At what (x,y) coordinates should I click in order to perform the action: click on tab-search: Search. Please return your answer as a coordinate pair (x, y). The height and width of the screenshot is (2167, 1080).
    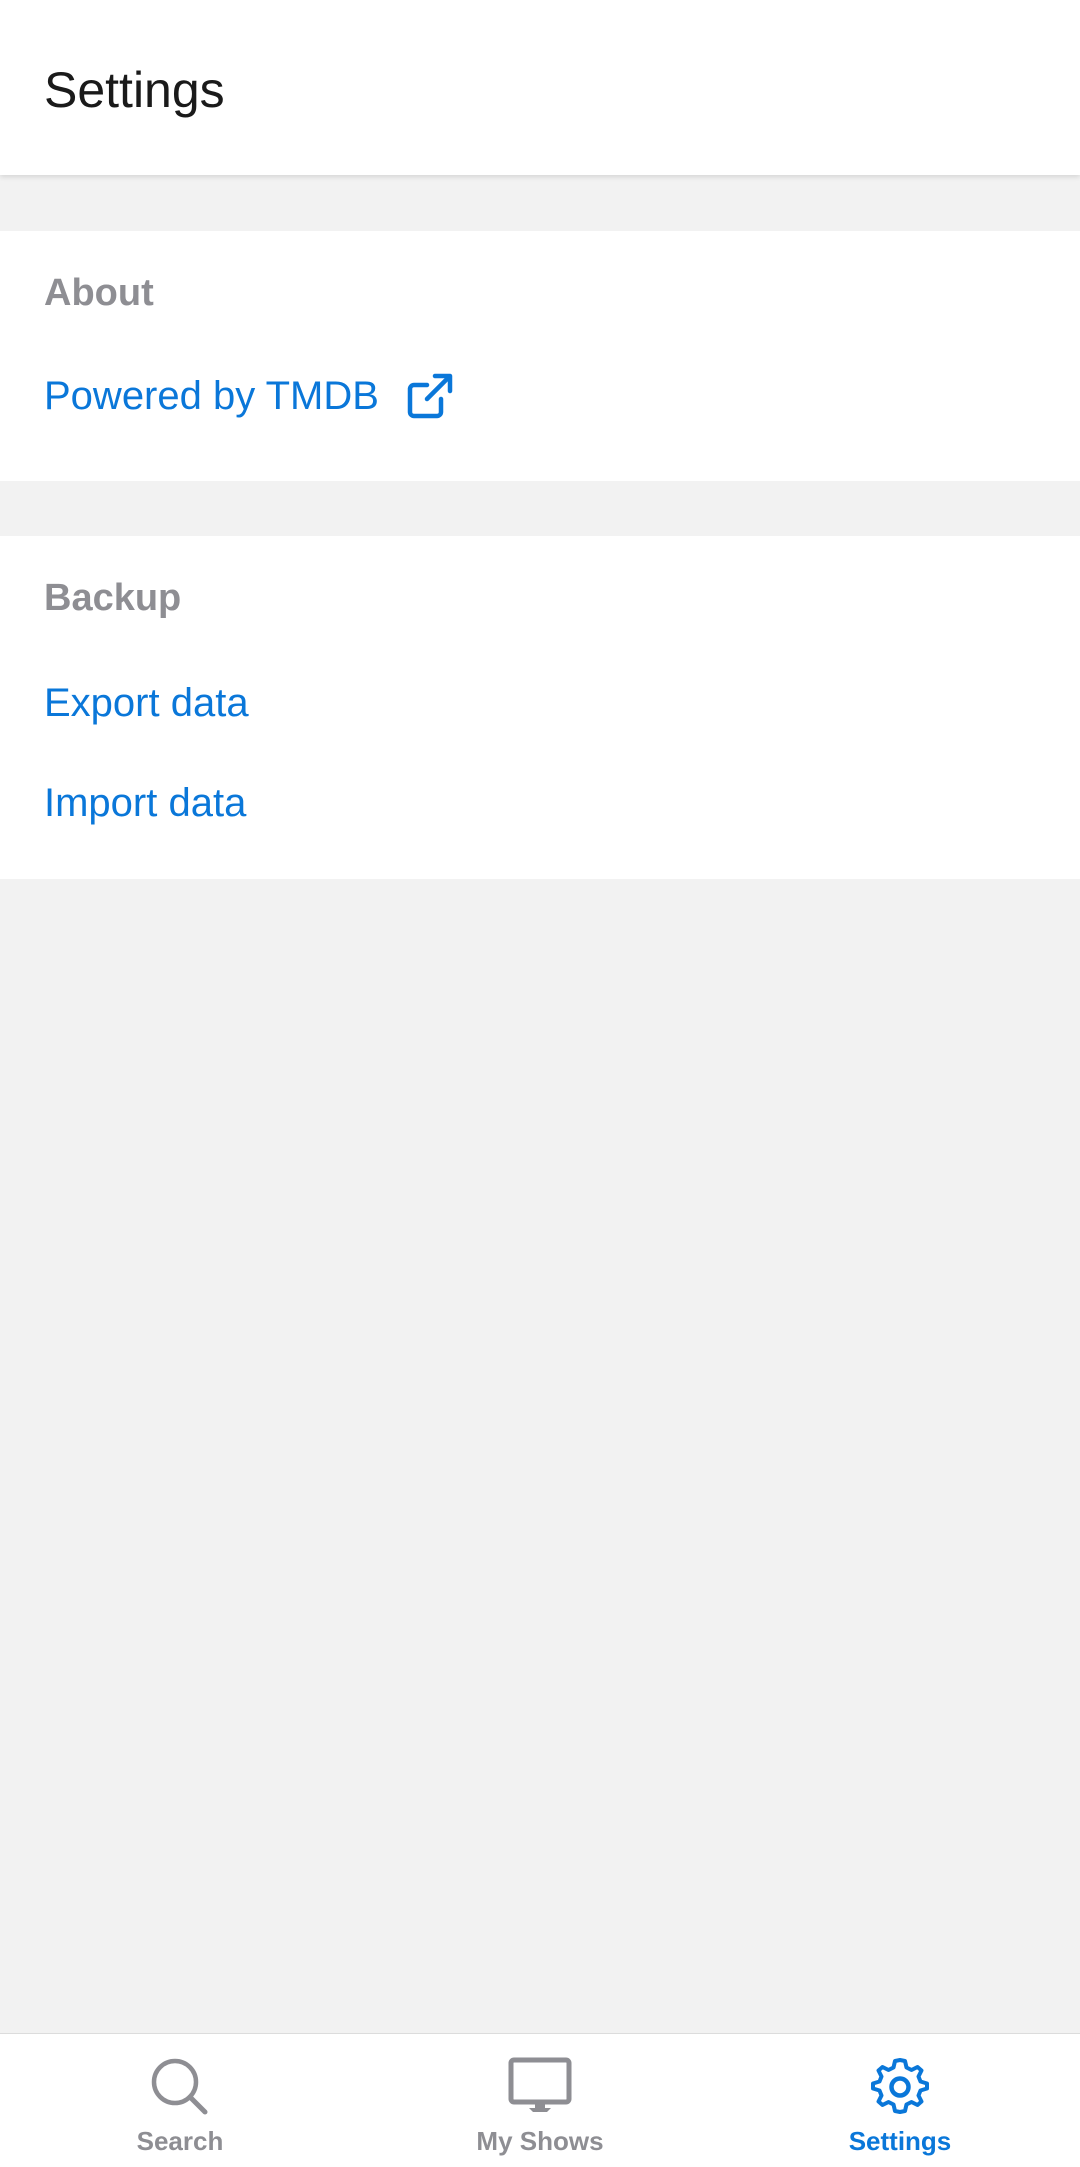
    Looking at the image, I should click on (180, 2100).